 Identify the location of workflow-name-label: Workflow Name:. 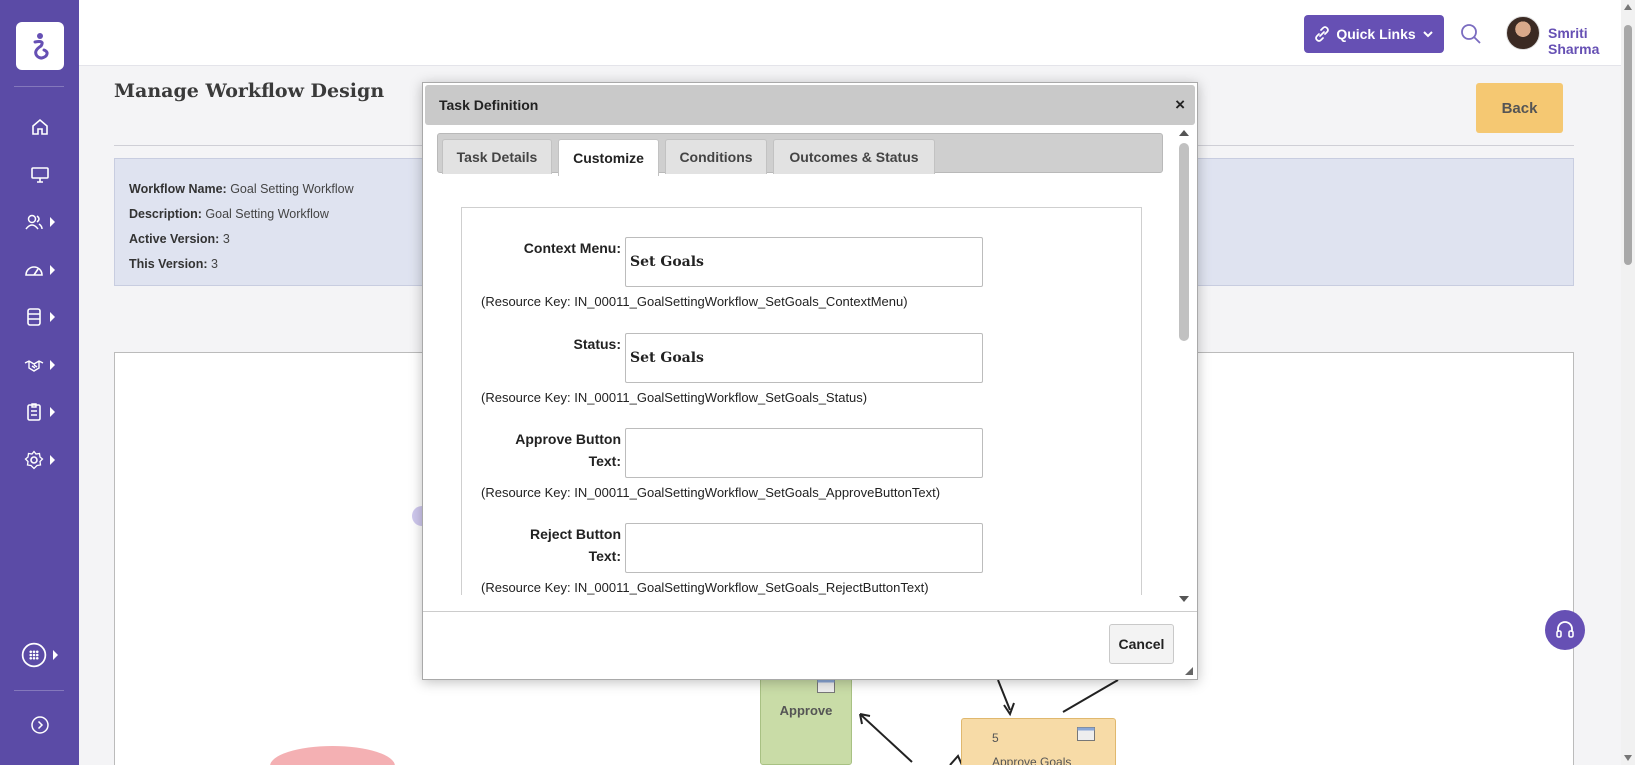
(178, 189).